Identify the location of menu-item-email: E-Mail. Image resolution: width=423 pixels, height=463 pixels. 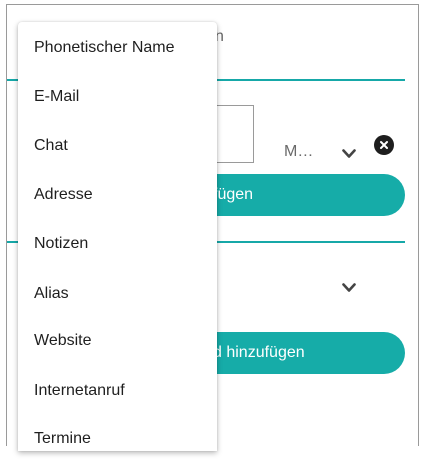
(117, 97).